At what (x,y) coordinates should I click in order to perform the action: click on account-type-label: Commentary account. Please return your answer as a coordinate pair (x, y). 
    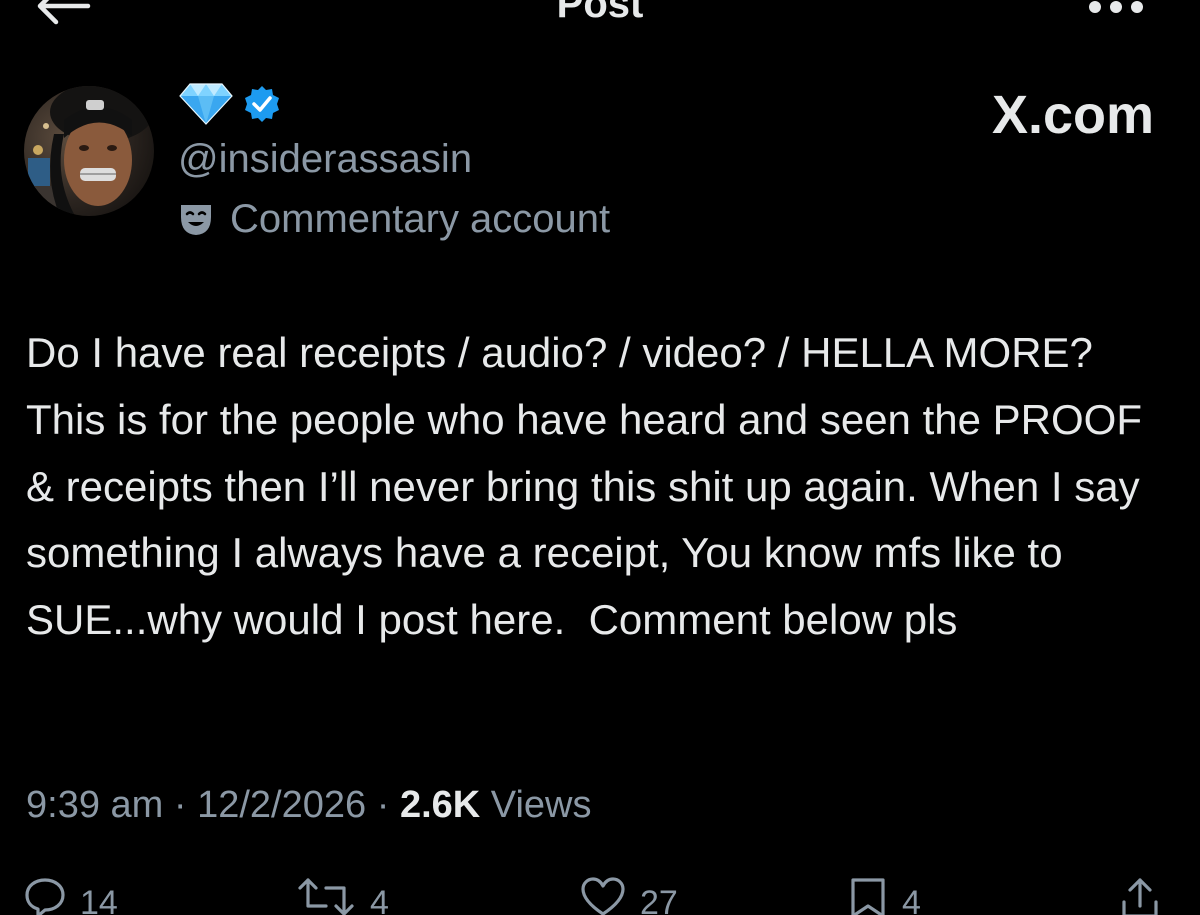
    Looking at the image, I should click on (394, 219).